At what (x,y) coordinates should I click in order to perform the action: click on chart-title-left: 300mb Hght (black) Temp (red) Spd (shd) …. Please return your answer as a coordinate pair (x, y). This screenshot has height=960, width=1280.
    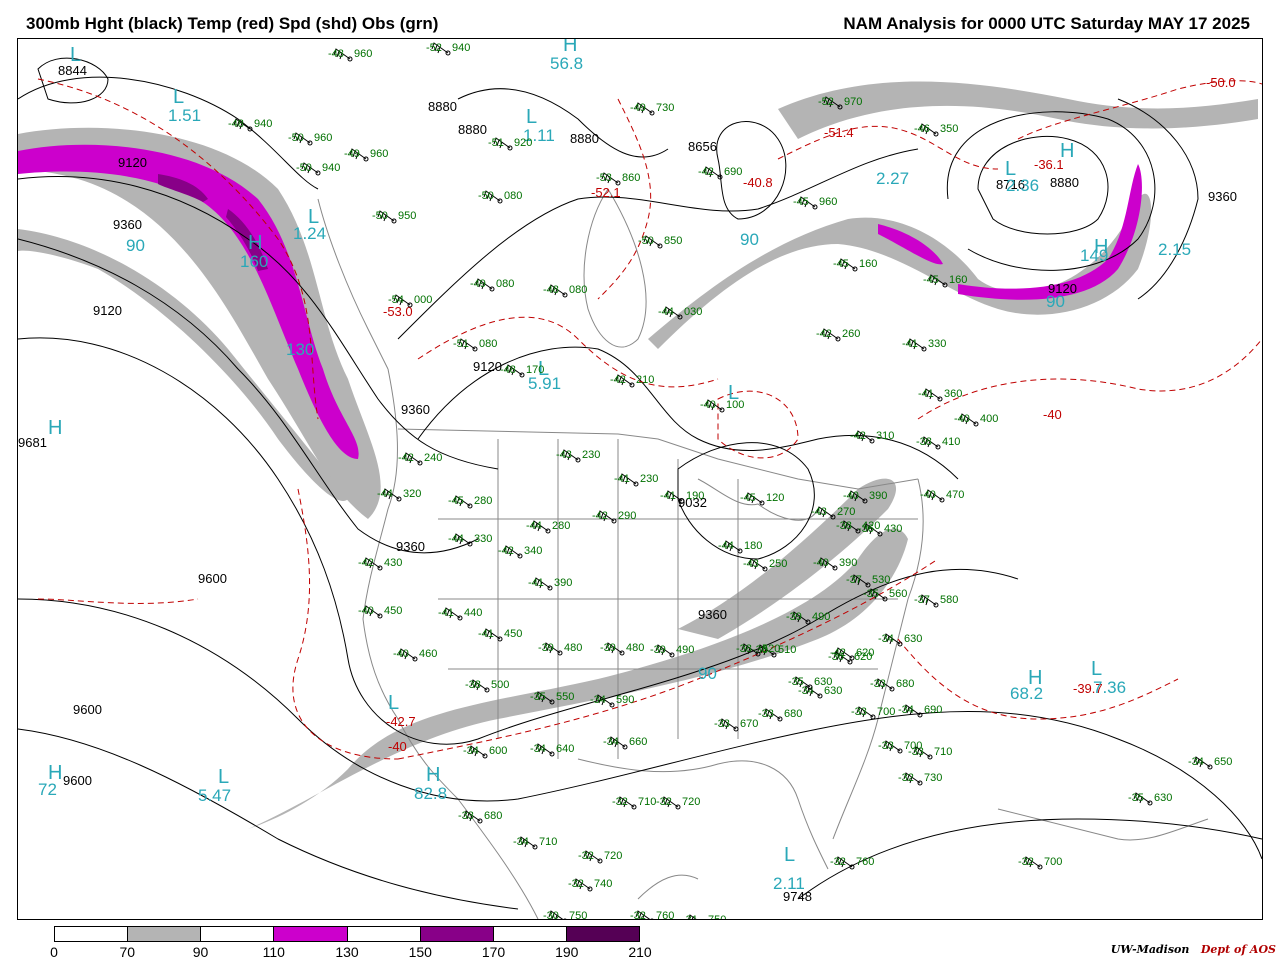
    Looking at the image, I should click on (232, 23).